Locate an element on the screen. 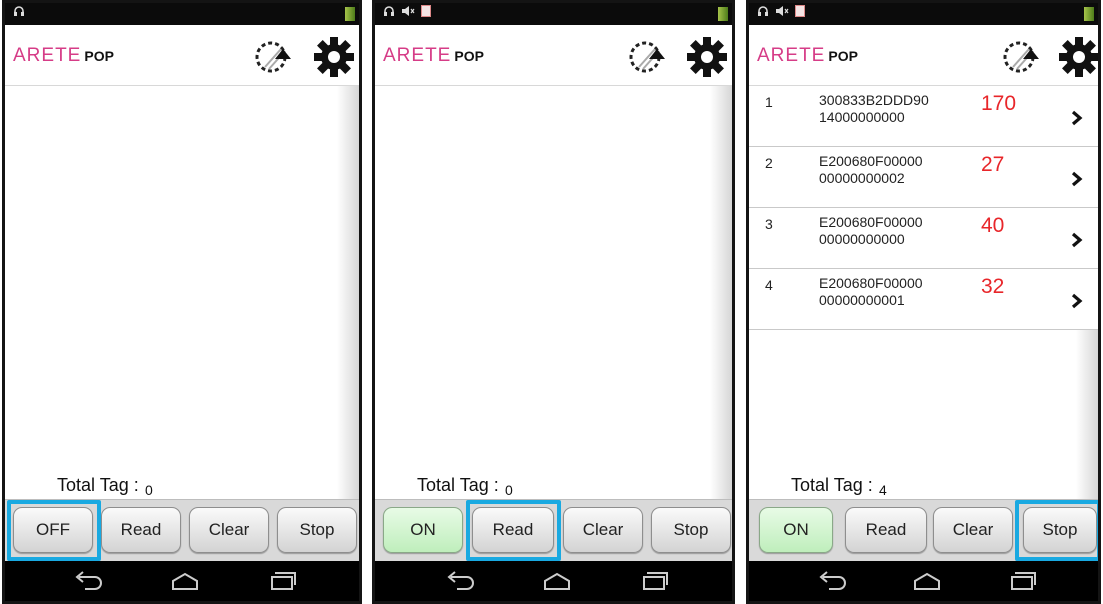 The image size is (1103, 604). tag-index: 1 is located at coordinates (769, 102).